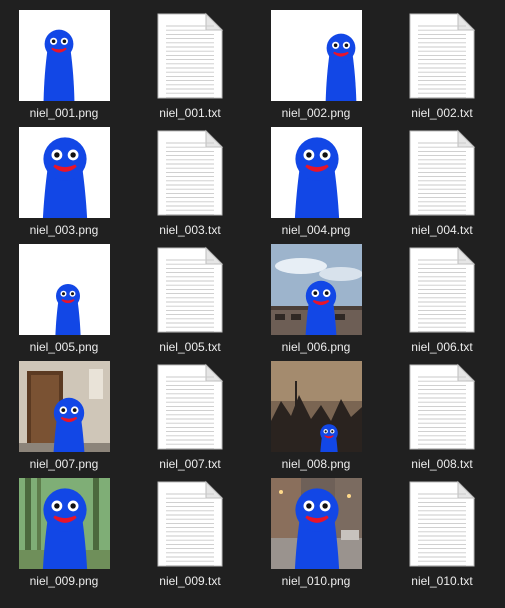  What do you see at coordinates (190, 113) in the screenshot?
I see `file-name-label: niel_001.txt` at bounding box center [190, 113].